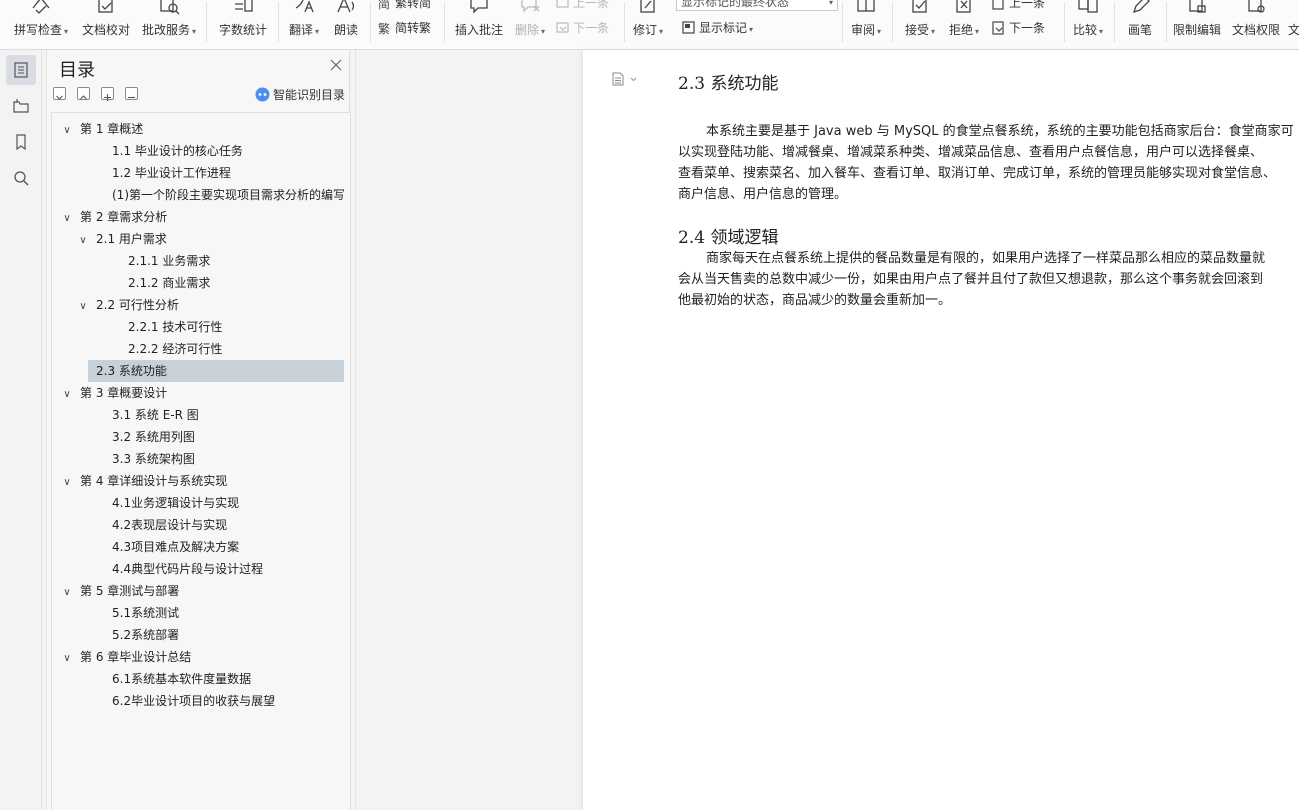 This screenshot has width=1299, height=810. I want to click on review-service-button: 批改服务 ▾, so click(169, 24).